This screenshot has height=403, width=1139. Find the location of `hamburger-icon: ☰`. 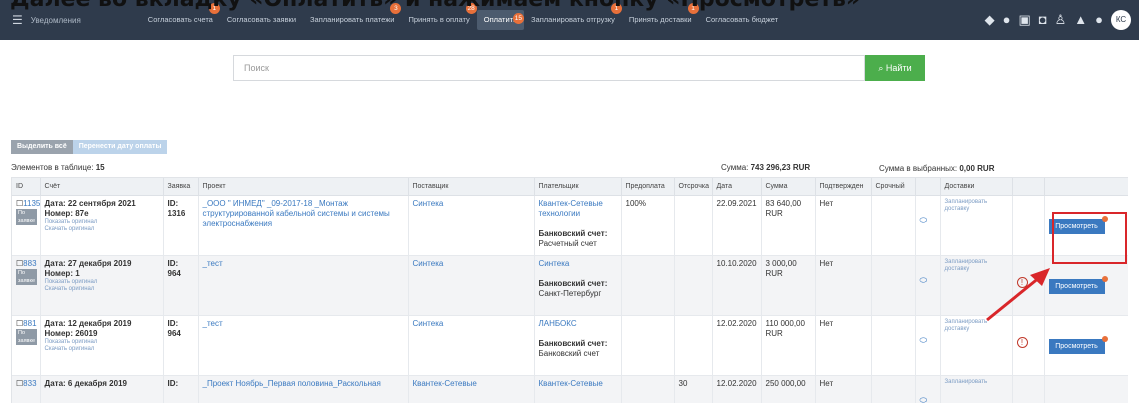

hamburger-icon: ☰ is located at coordinates (17, 20).